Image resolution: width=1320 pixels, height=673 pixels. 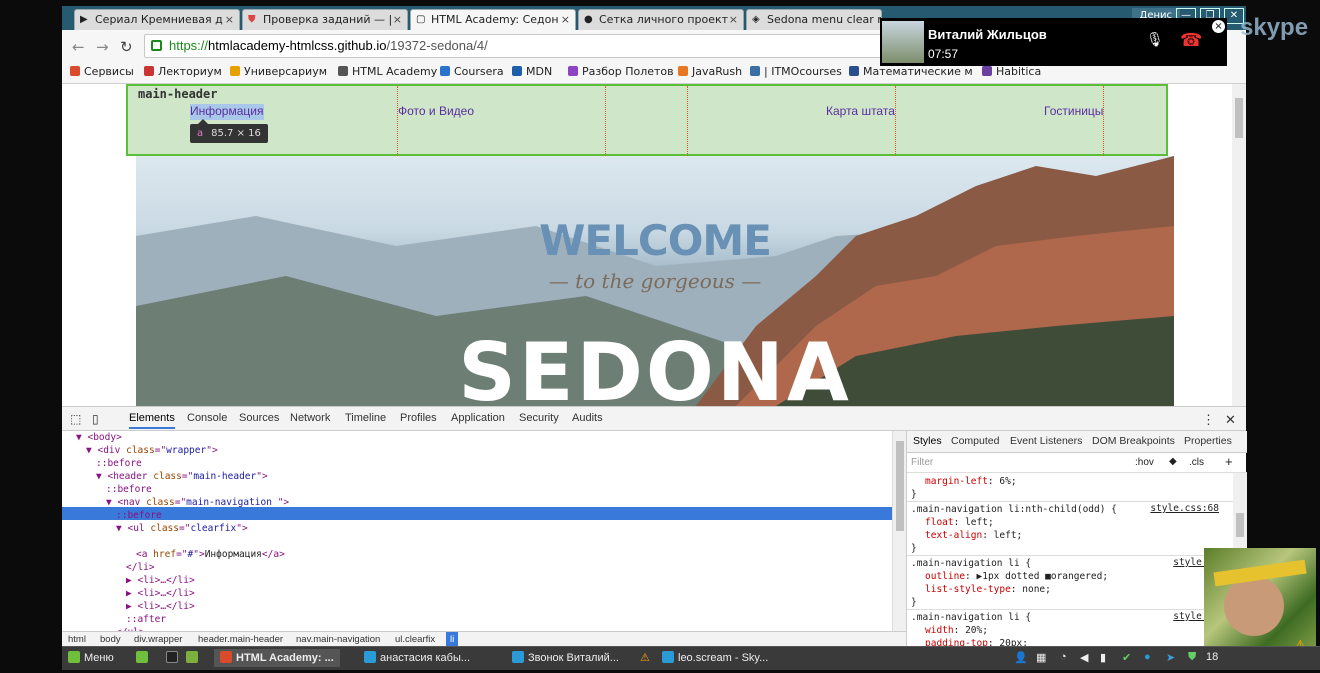 What do you see at coordinates (325, 19) in the screenshot?
I see `tab-check: ⛊ Проверка заданий — | ×` at bounding box center [325, 19].